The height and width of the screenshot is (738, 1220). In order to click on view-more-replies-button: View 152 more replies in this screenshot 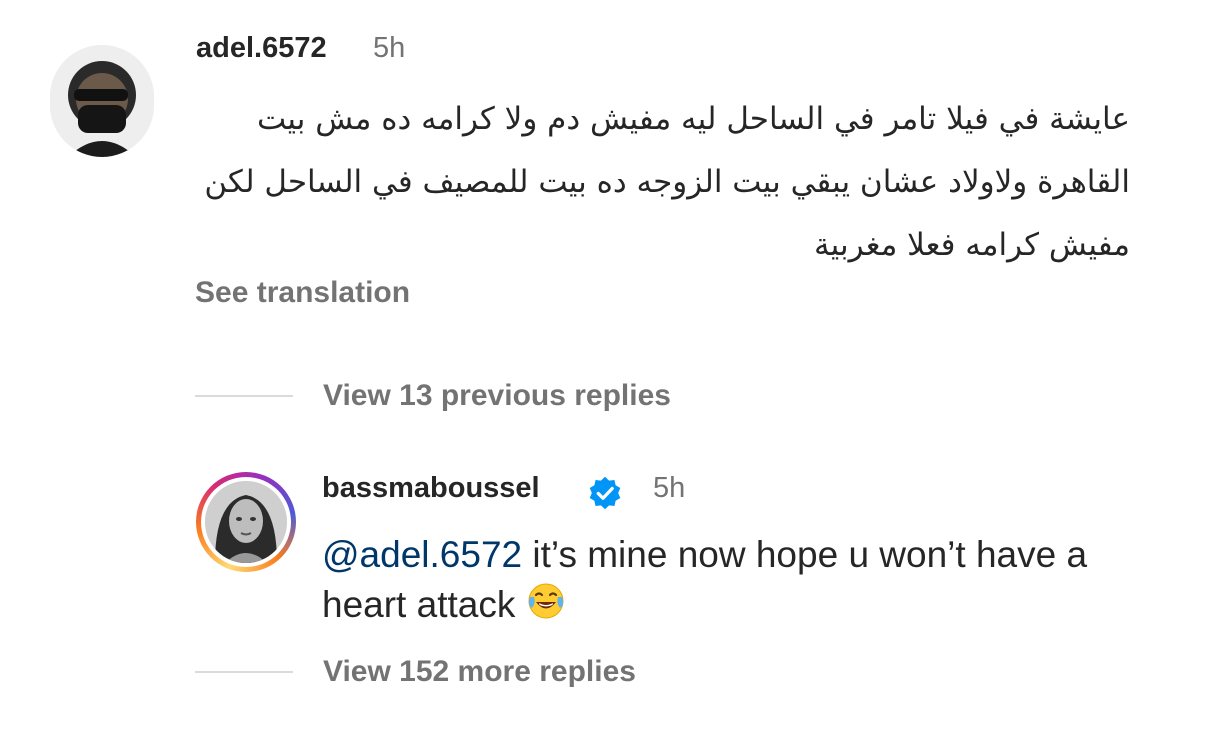, I will do `click(415, 672)`.